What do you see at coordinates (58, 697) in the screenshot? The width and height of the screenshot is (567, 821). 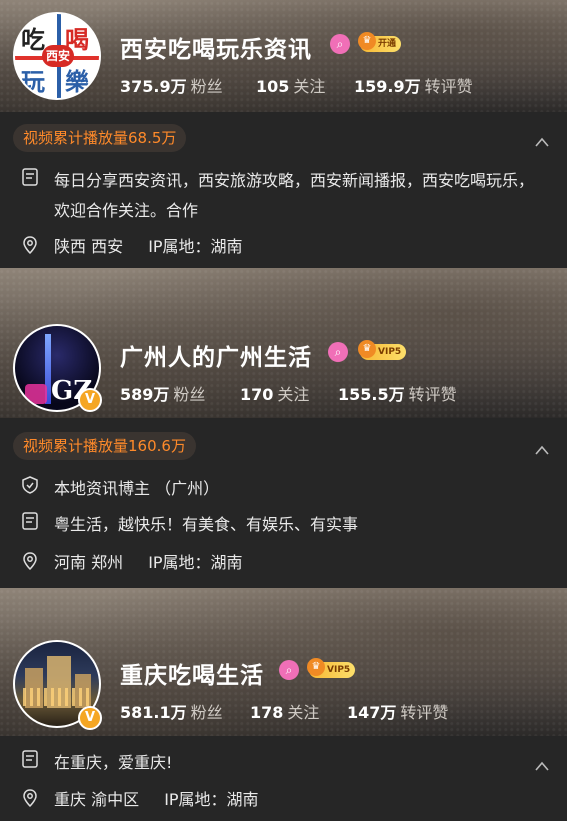 I see `avatar-lights` at bounding box center [58, 697].